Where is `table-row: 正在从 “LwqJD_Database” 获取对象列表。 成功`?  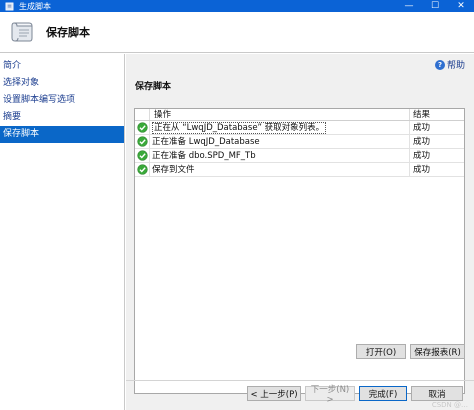
table-row: 正在从 “LwqJD_Database” 获取对象列表。 成功 is located at coordinates (299, 127).